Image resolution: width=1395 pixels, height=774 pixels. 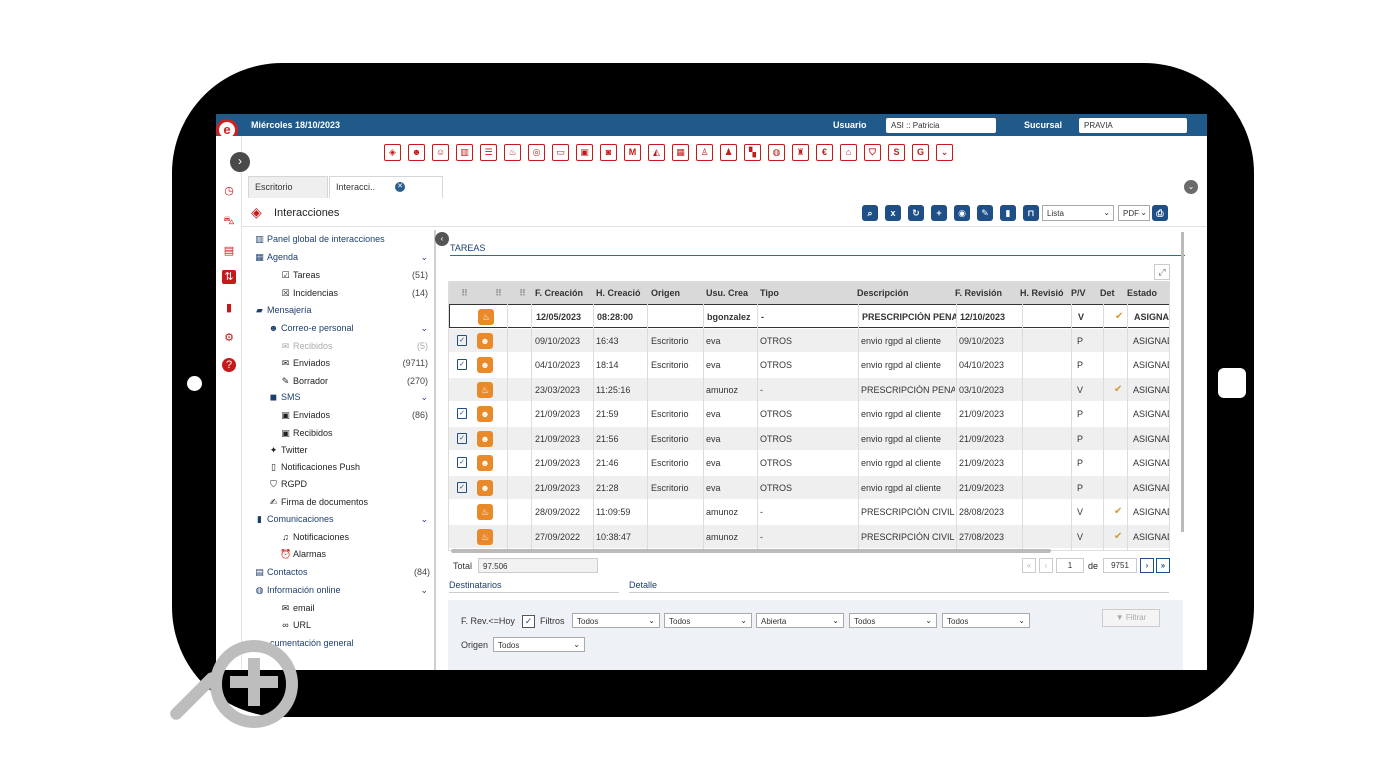 What do you see at coordinates (442, 239) in the screenshot?
I see `collapse-sidebar-button: ‹` at bounding box center [442, 239].